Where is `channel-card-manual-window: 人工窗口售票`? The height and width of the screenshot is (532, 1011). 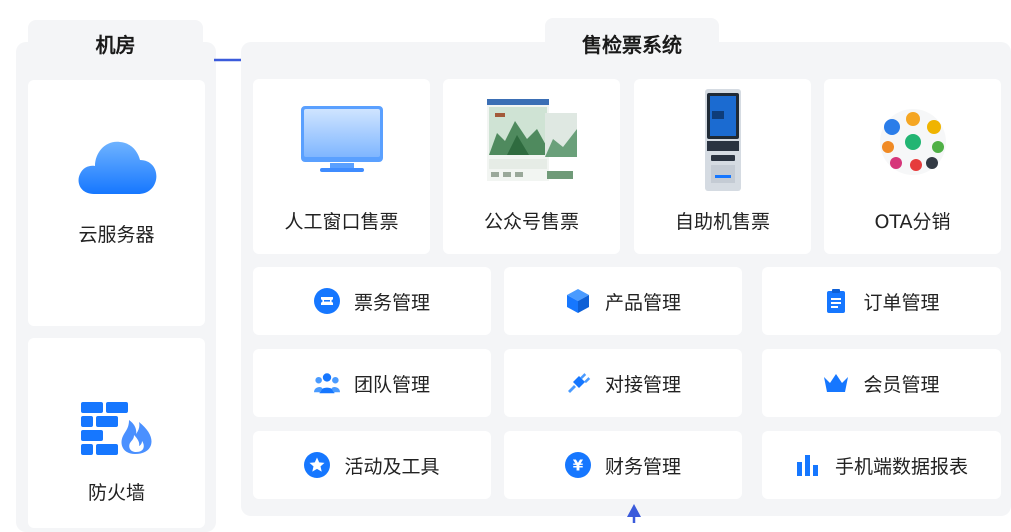
channel-card-manual-window: 人工窗口售票 is located at coordinates (341, 166).